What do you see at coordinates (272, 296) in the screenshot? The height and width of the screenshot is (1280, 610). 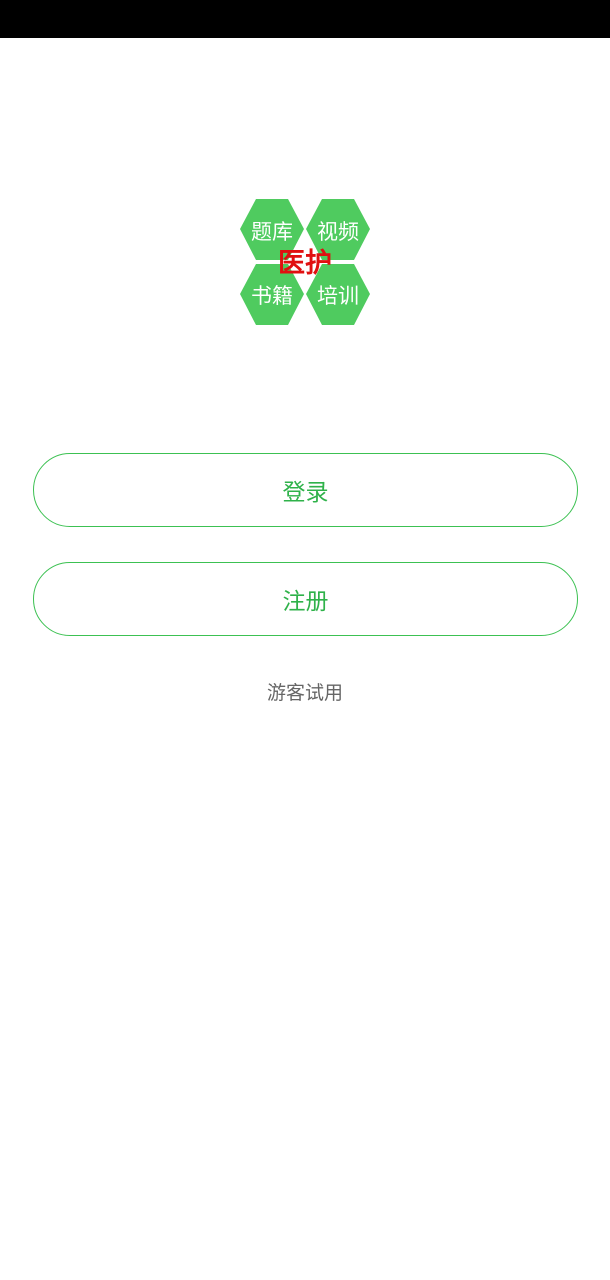 I see `logo-cell-books: 书籍` at bounding box center [272, 296].